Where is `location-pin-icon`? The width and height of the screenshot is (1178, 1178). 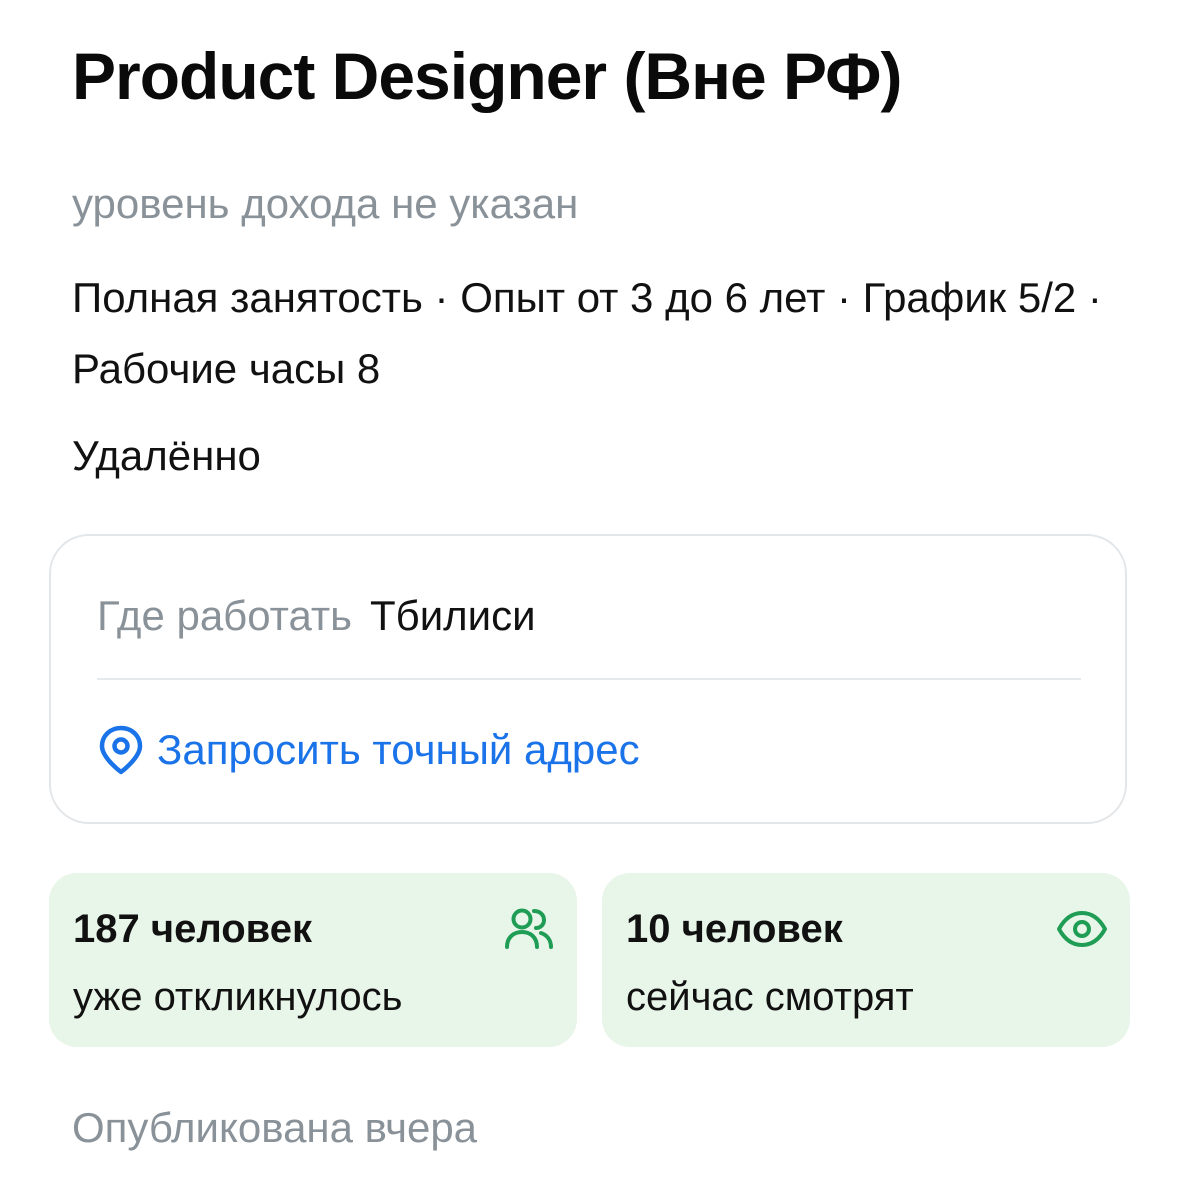
location-pin-icon is located at coordinates (121, 750).